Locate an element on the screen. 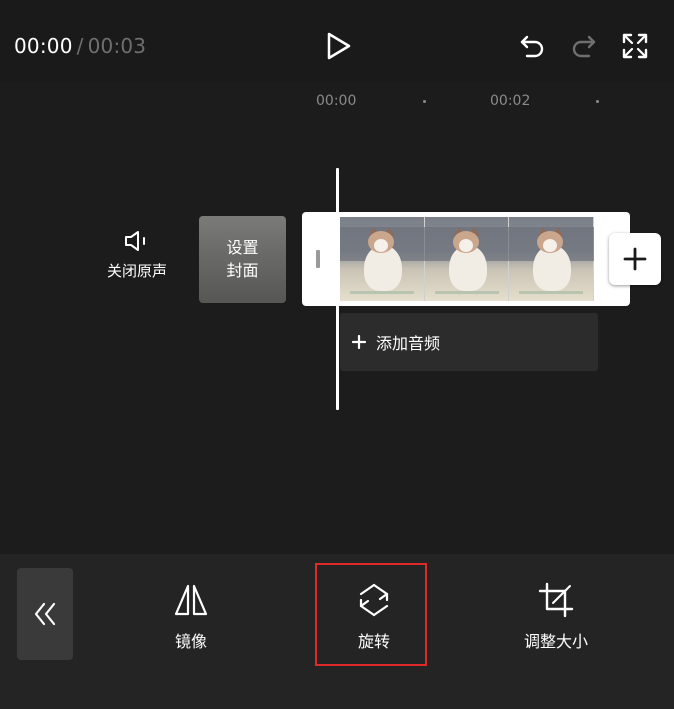 The height and width of the screenshot is (709, 674). set-cover-button: 设置 封面 is located at coordinates (242, 259).